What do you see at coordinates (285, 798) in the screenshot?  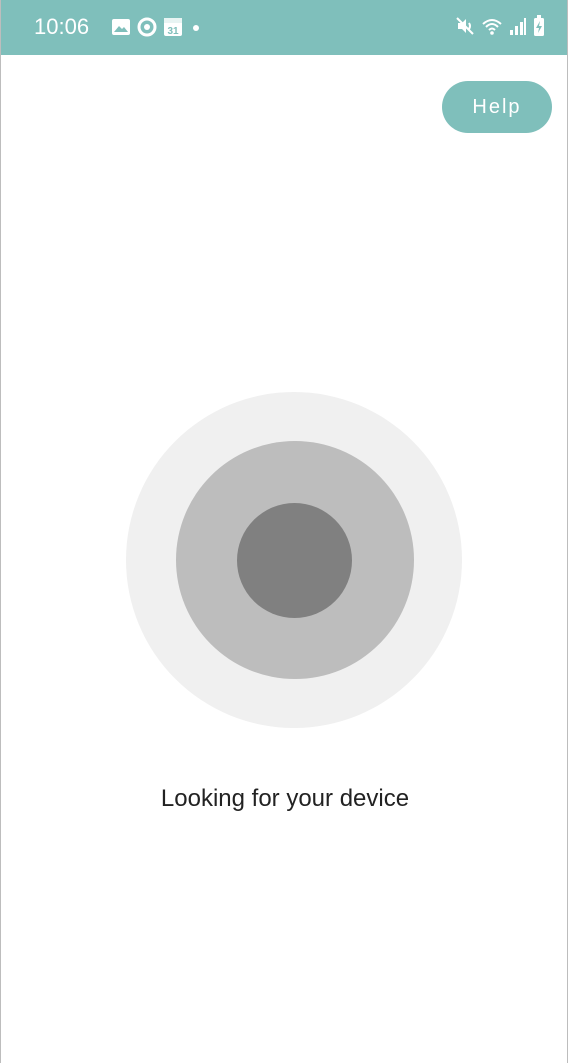 I see `status-message: Looking for your device` at bounding box center [285, 798].